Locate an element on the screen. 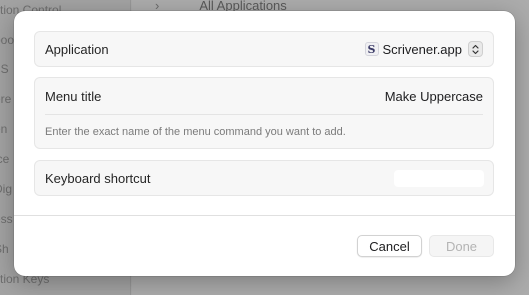  background-sidebar-item: boo is located at coordinates (7, 40).